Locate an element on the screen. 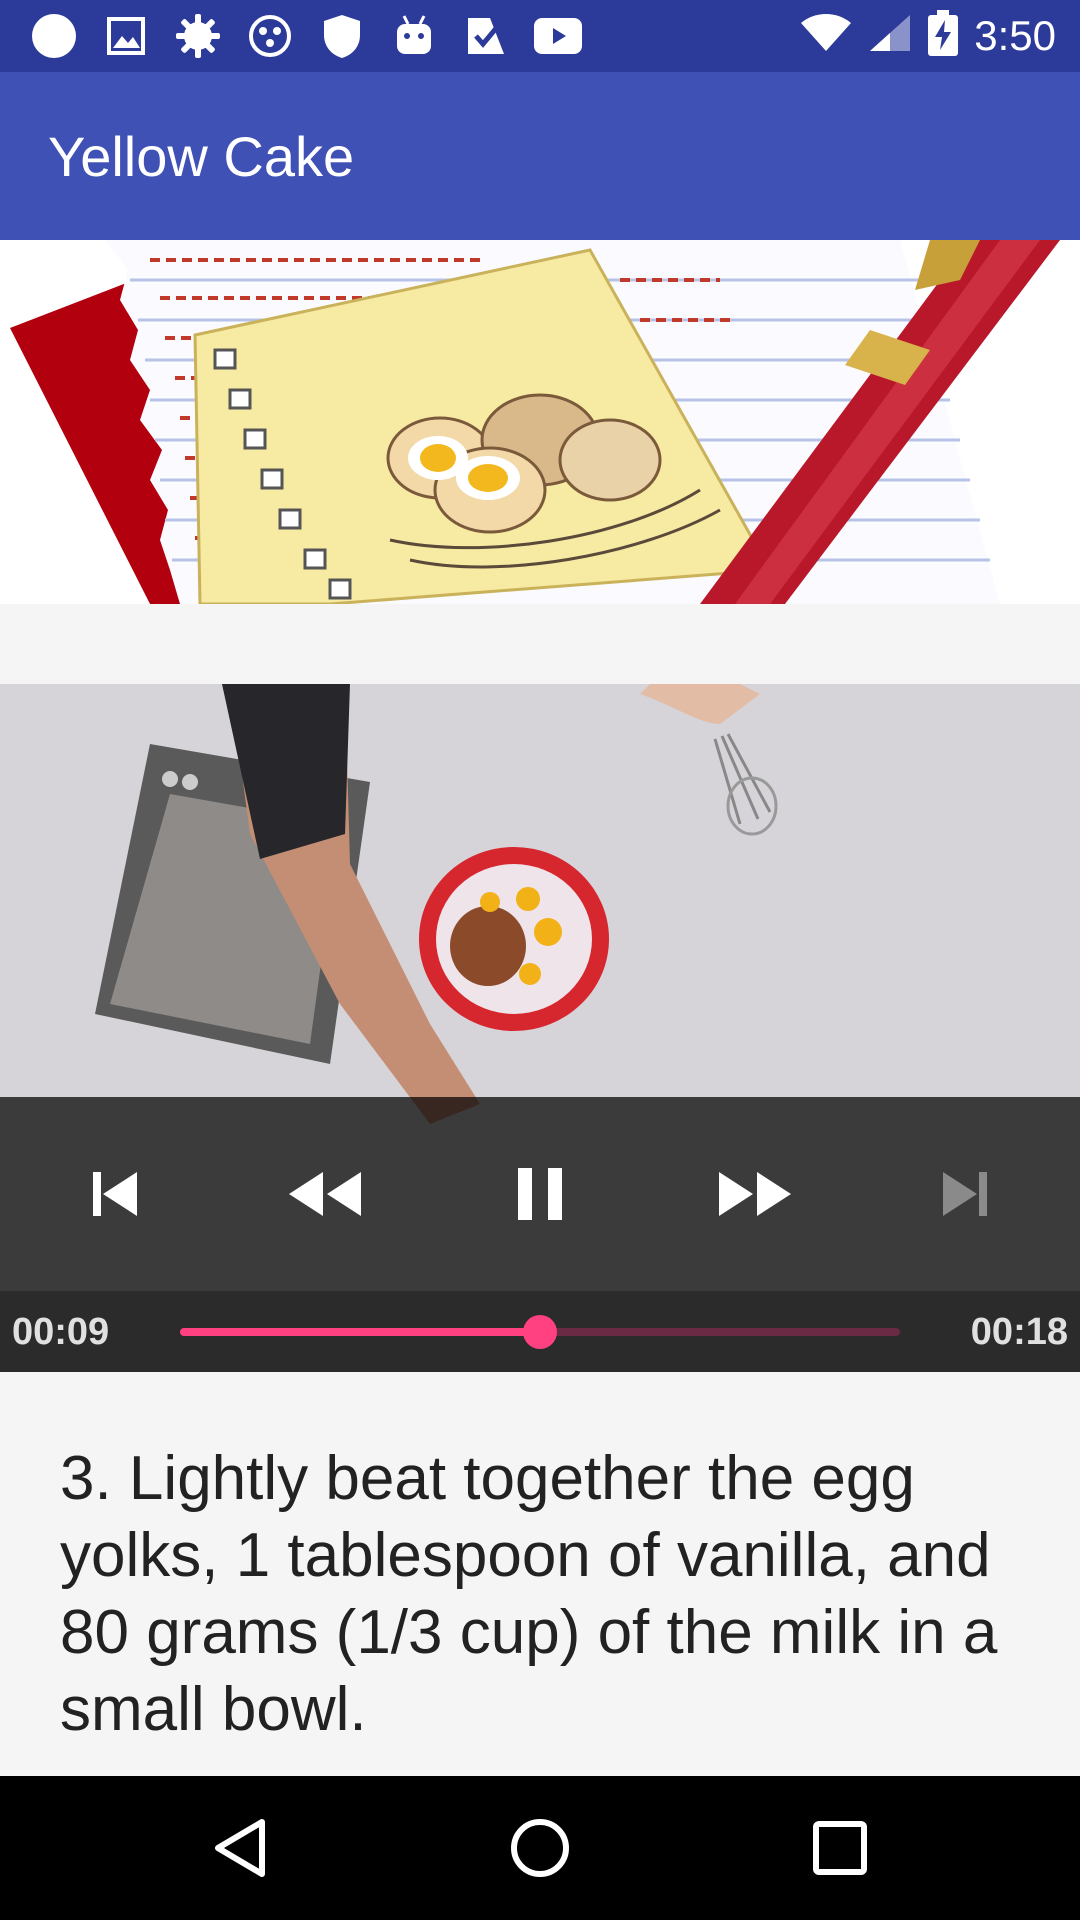 This screenshot has height=1920, width=1080. android-icon is located at coordinates (414, 36).